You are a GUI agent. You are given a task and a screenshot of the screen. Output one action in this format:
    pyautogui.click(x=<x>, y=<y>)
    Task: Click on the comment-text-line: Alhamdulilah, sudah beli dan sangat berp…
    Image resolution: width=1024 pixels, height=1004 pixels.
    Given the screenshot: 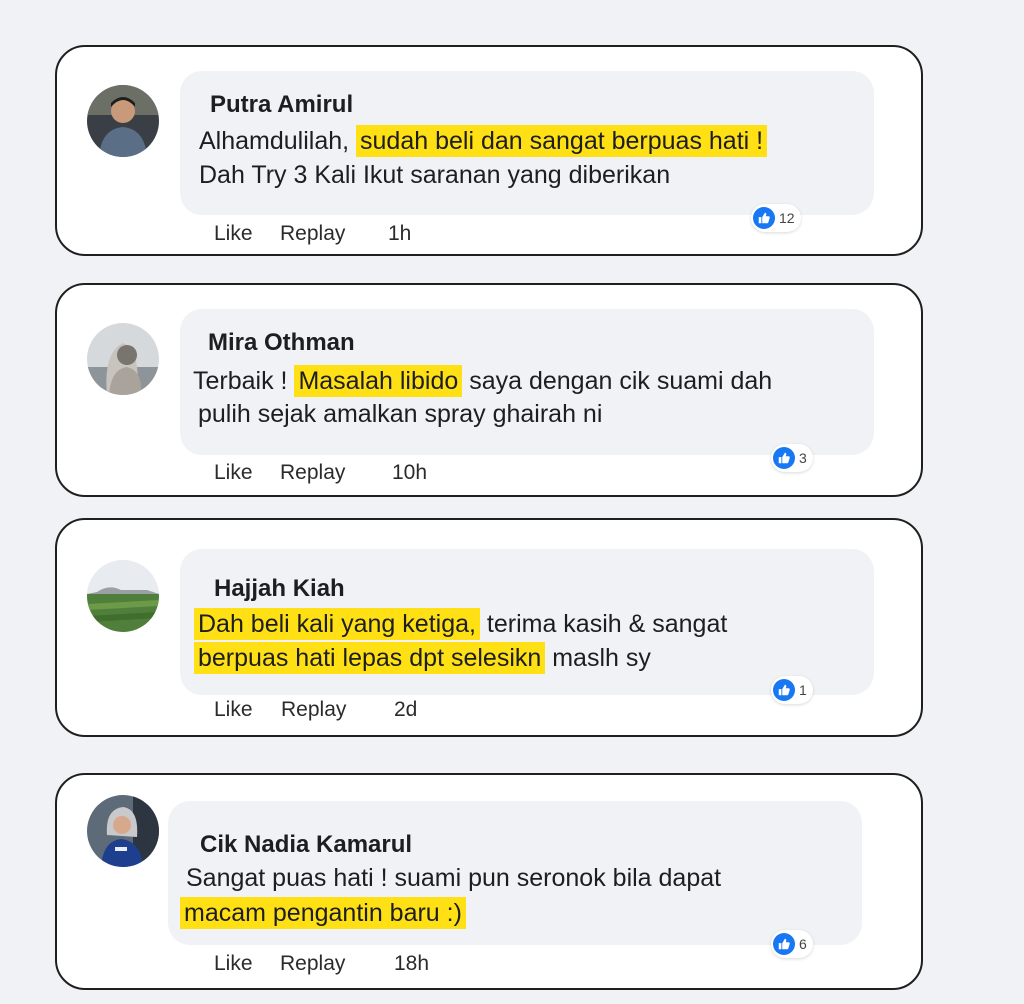 What is the action you would take?
    pyautogui.click(x=483, y=141)
    